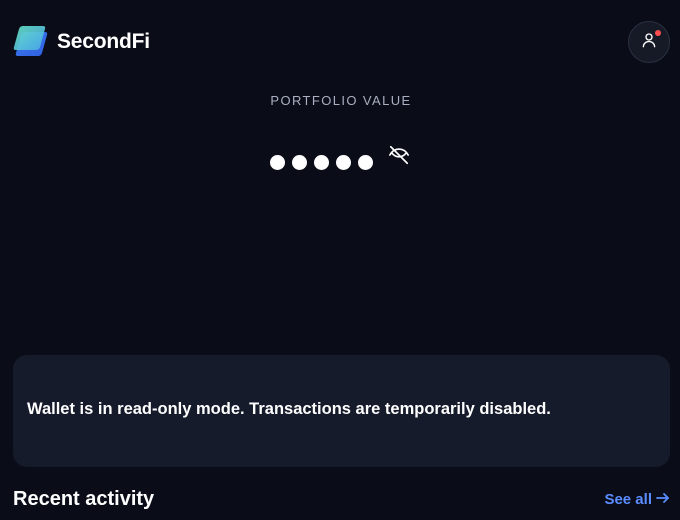  I want to click on notification-dot, so click(658, 33).